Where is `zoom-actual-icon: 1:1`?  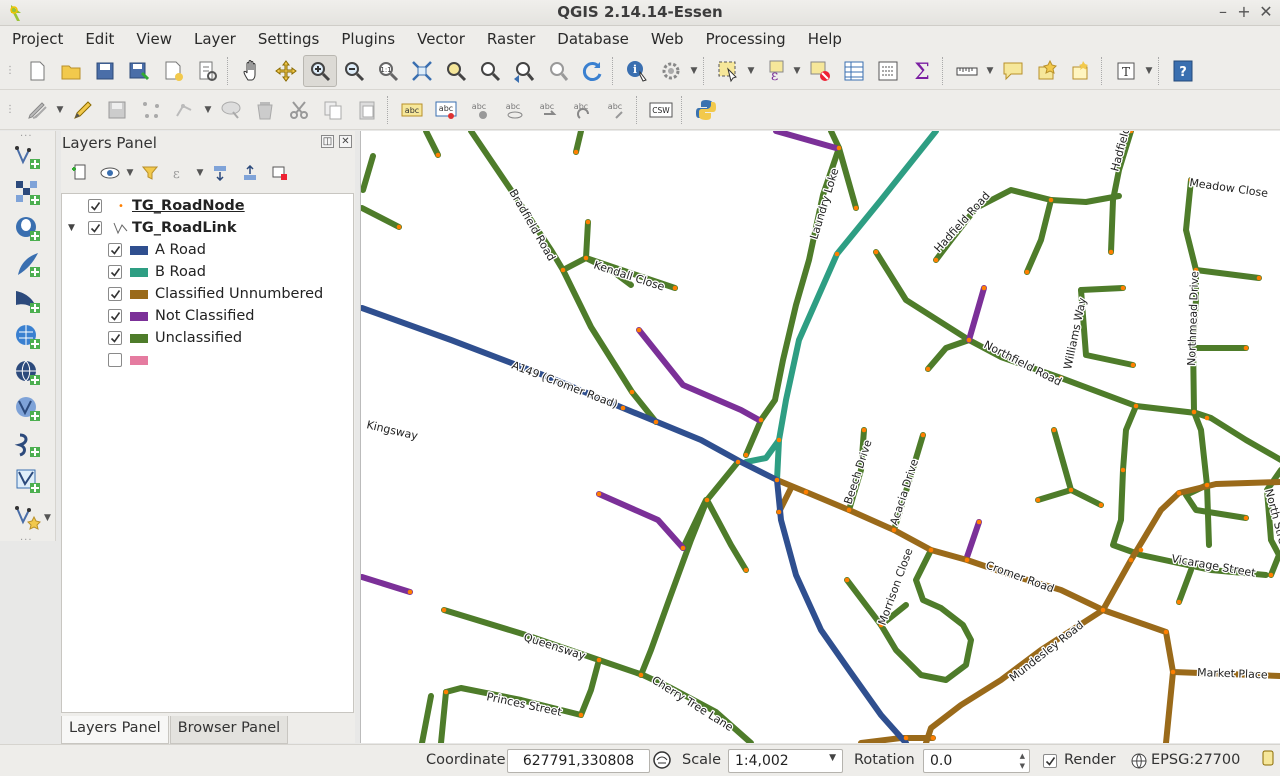
zoom-actual-icon: 1:1 is located at coordinates (388, 71).